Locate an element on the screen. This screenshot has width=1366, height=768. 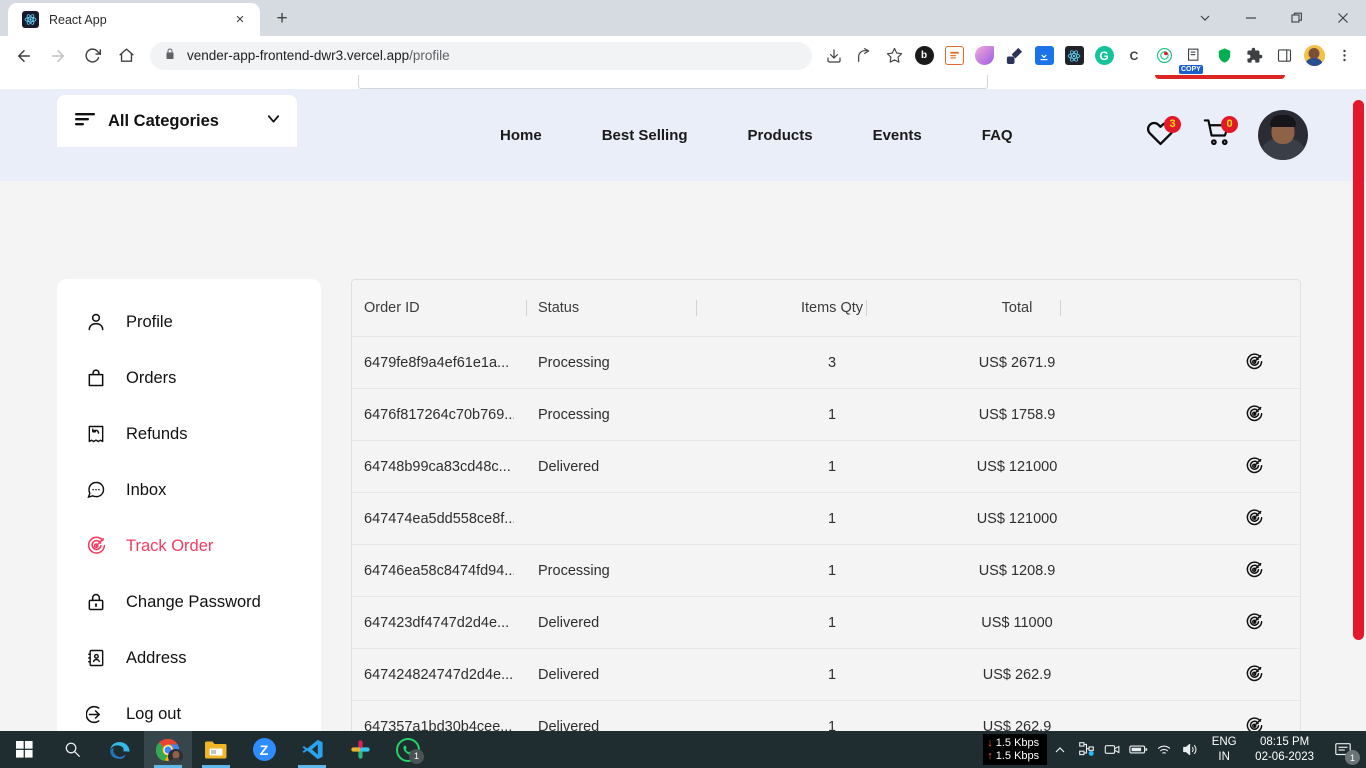
notes-extension is located at coordinates (954, 56).